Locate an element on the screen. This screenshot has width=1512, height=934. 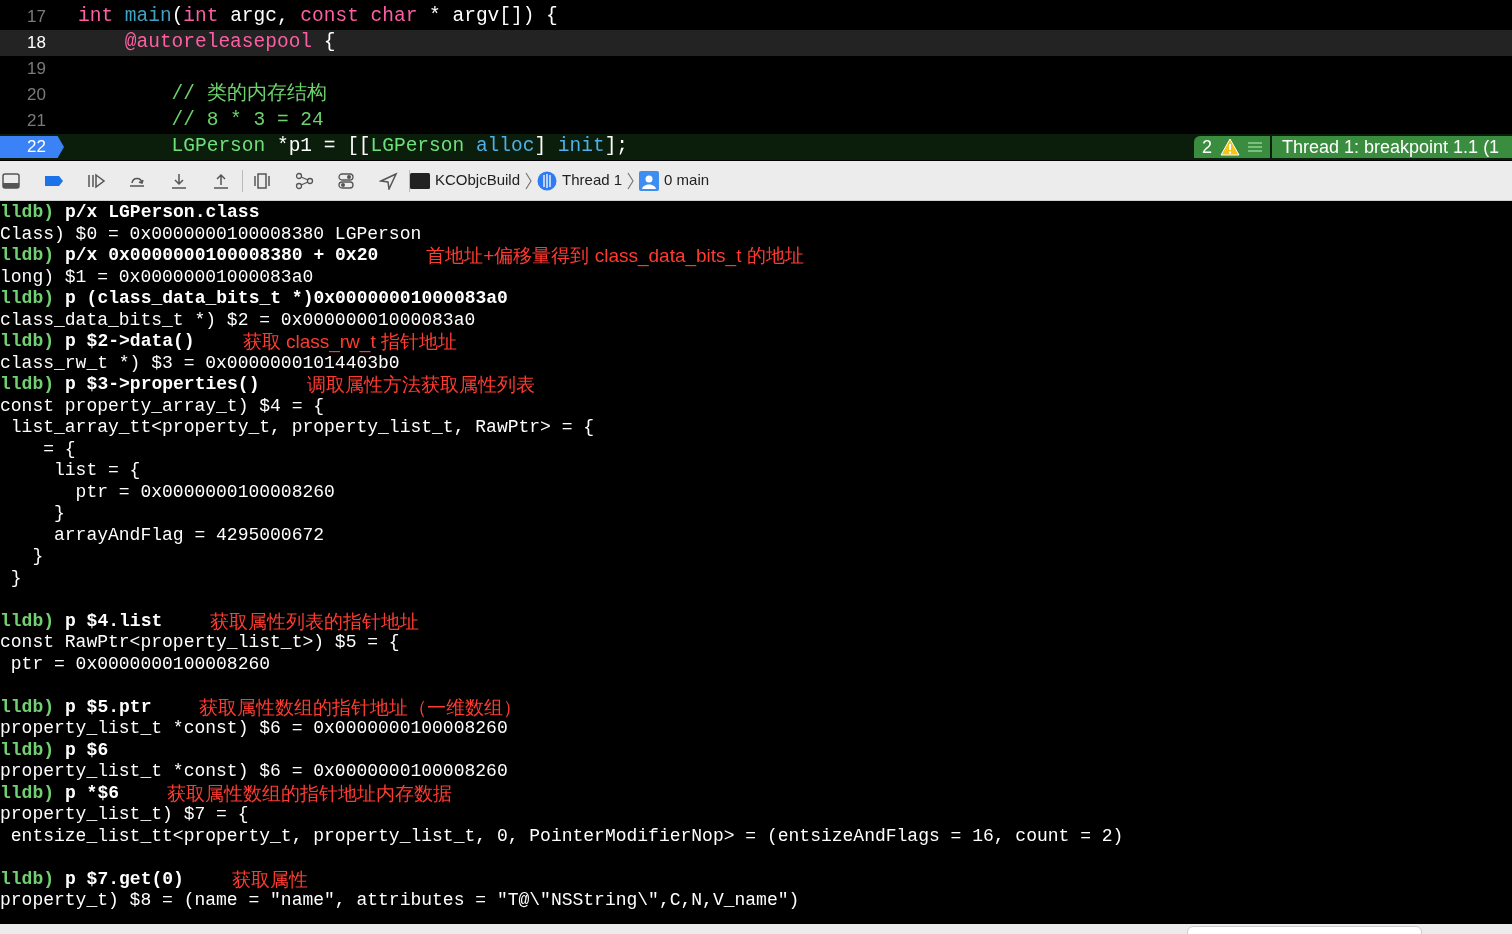
console-command: p/x LGPerson.class is located at coordinates (162, 213).